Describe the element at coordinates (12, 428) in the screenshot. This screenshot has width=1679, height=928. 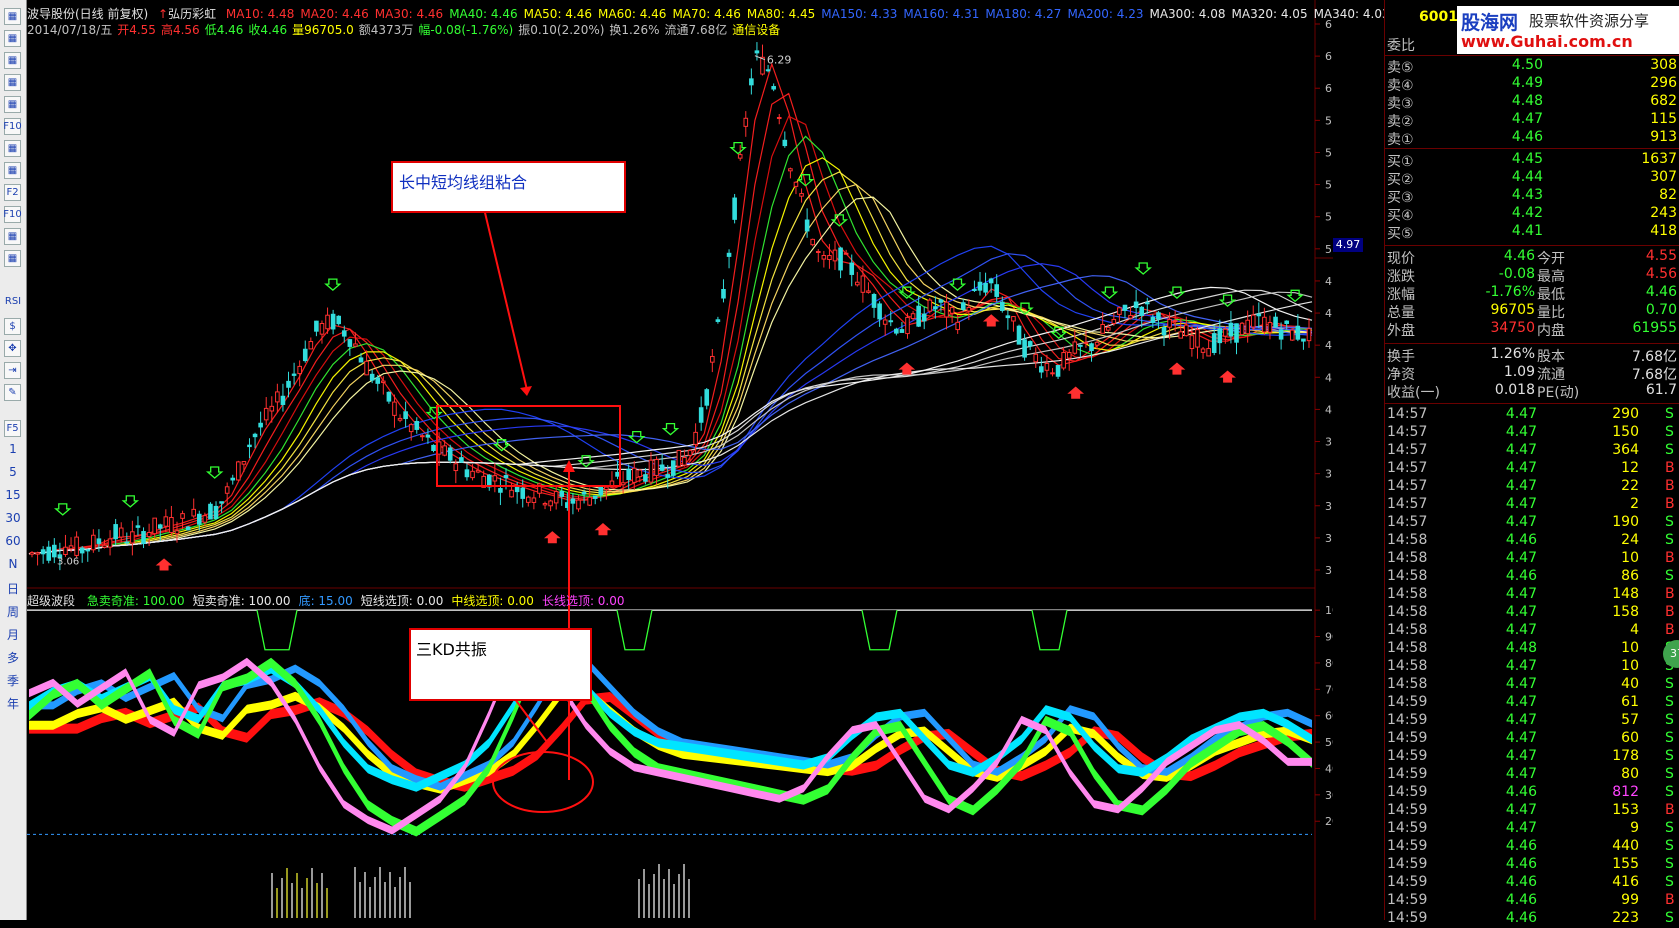
I see `f5-icon: F5` at that location.